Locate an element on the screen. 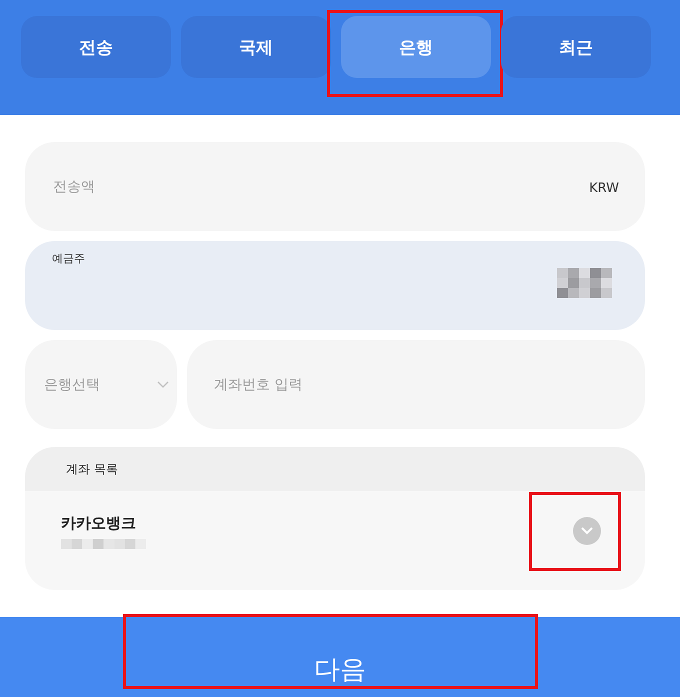  list-header: 계좌 목록 is located at coordinates (335, 469).